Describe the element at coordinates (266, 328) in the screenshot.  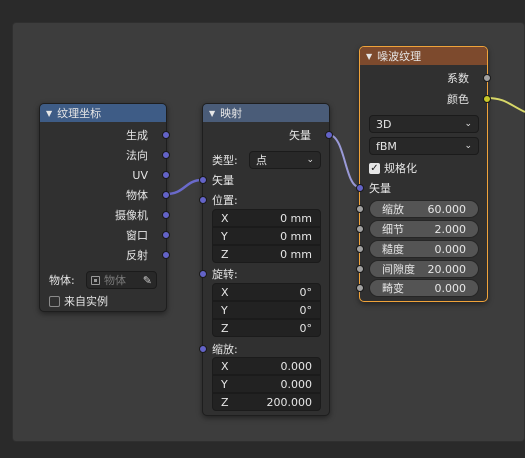
I see `rotation-z-field: Z 0°` at that location.